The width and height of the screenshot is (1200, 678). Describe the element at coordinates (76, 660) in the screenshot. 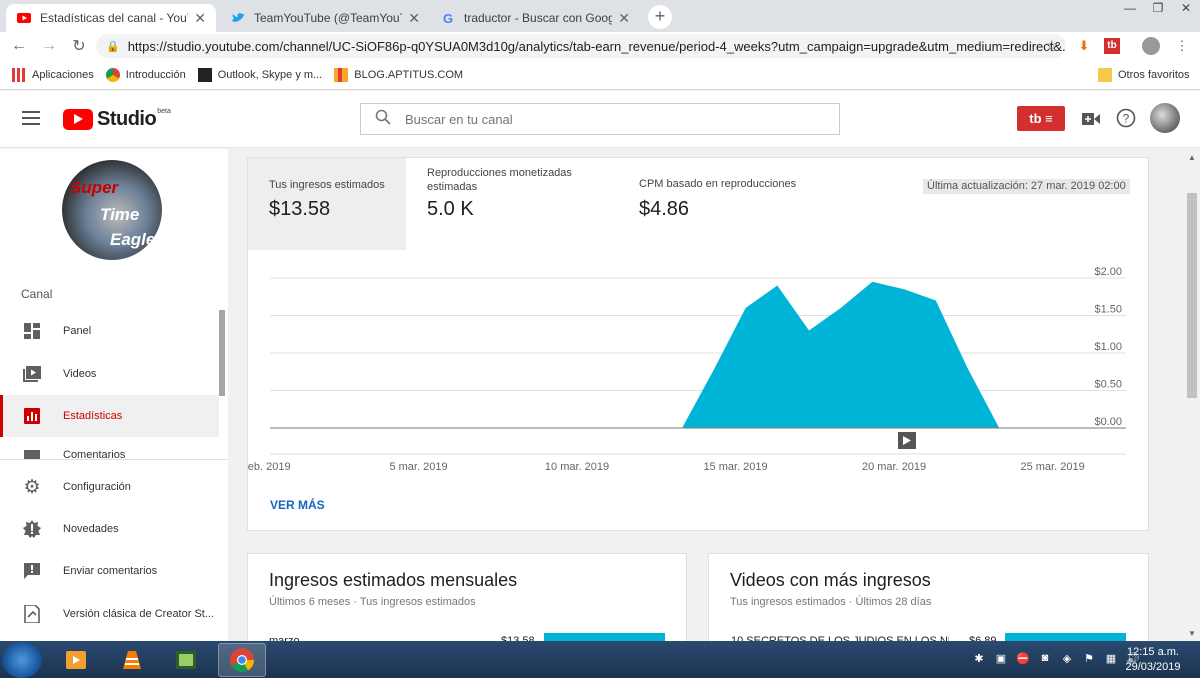

I see `media-player-icon` at that location.